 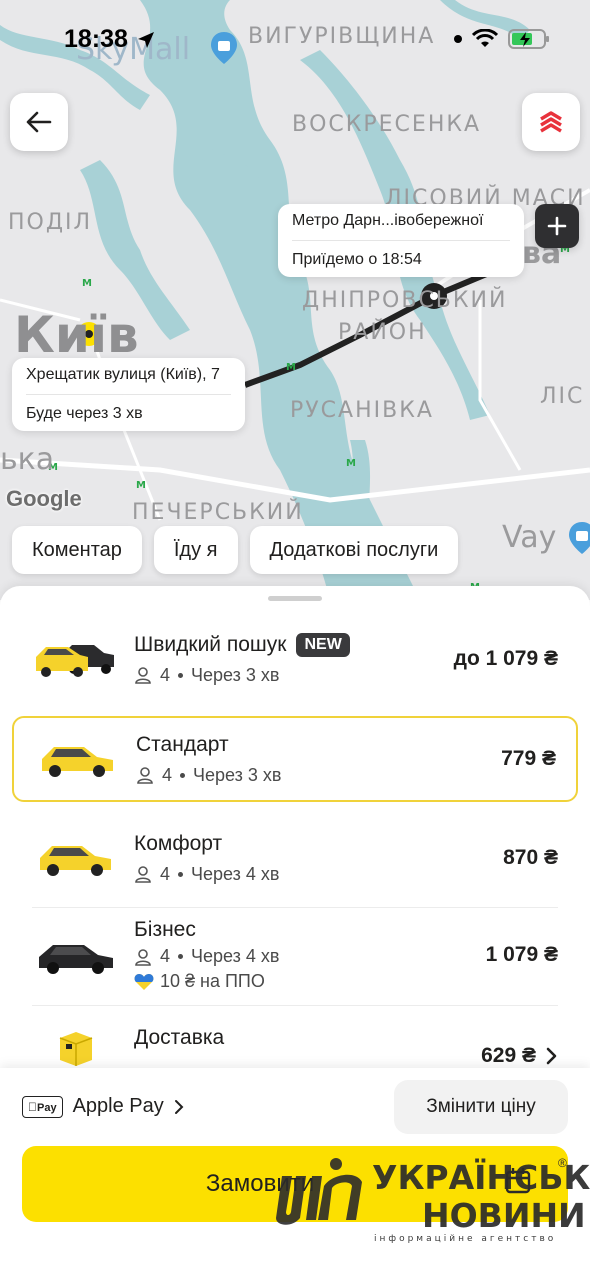 What do you see at coordinates (295, 659) in the screenshot?
I see `tariff-fast-search: Швидкий пошук NEW 4 Через 3 хв до 1 079 ₴` at bounding box center [295, 659].